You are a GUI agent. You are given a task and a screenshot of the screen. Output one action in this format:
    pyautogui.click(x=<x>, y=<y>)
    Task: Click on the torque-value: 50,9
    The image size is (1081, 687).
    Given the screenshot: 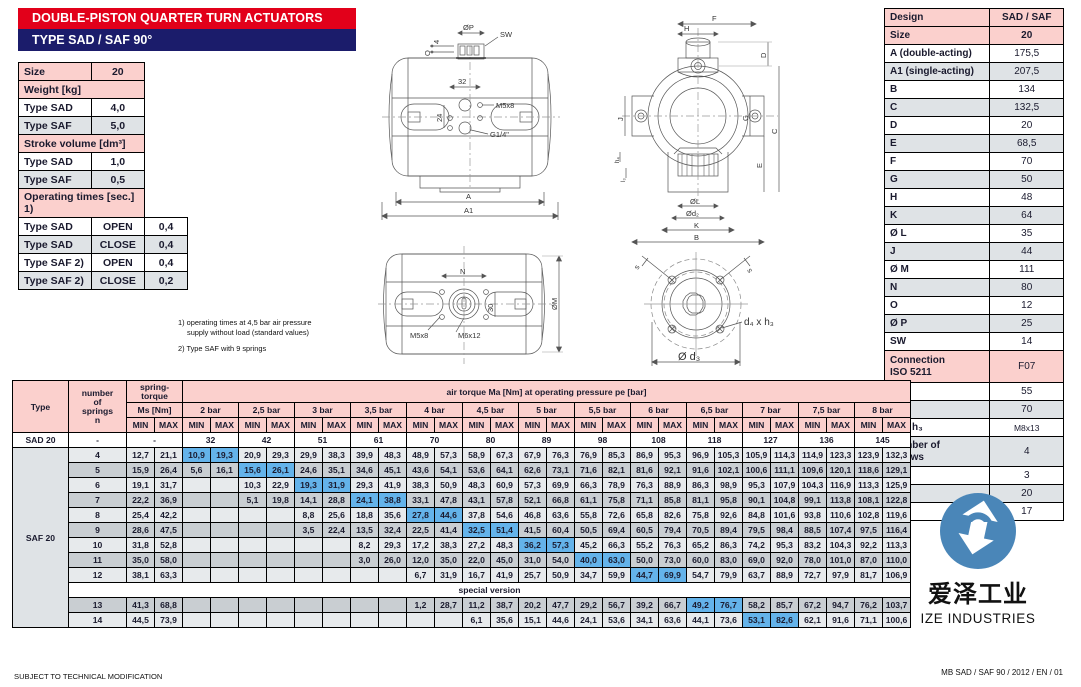 What is the action you would take?
    pyautogui.click(x=448, y=485)
    